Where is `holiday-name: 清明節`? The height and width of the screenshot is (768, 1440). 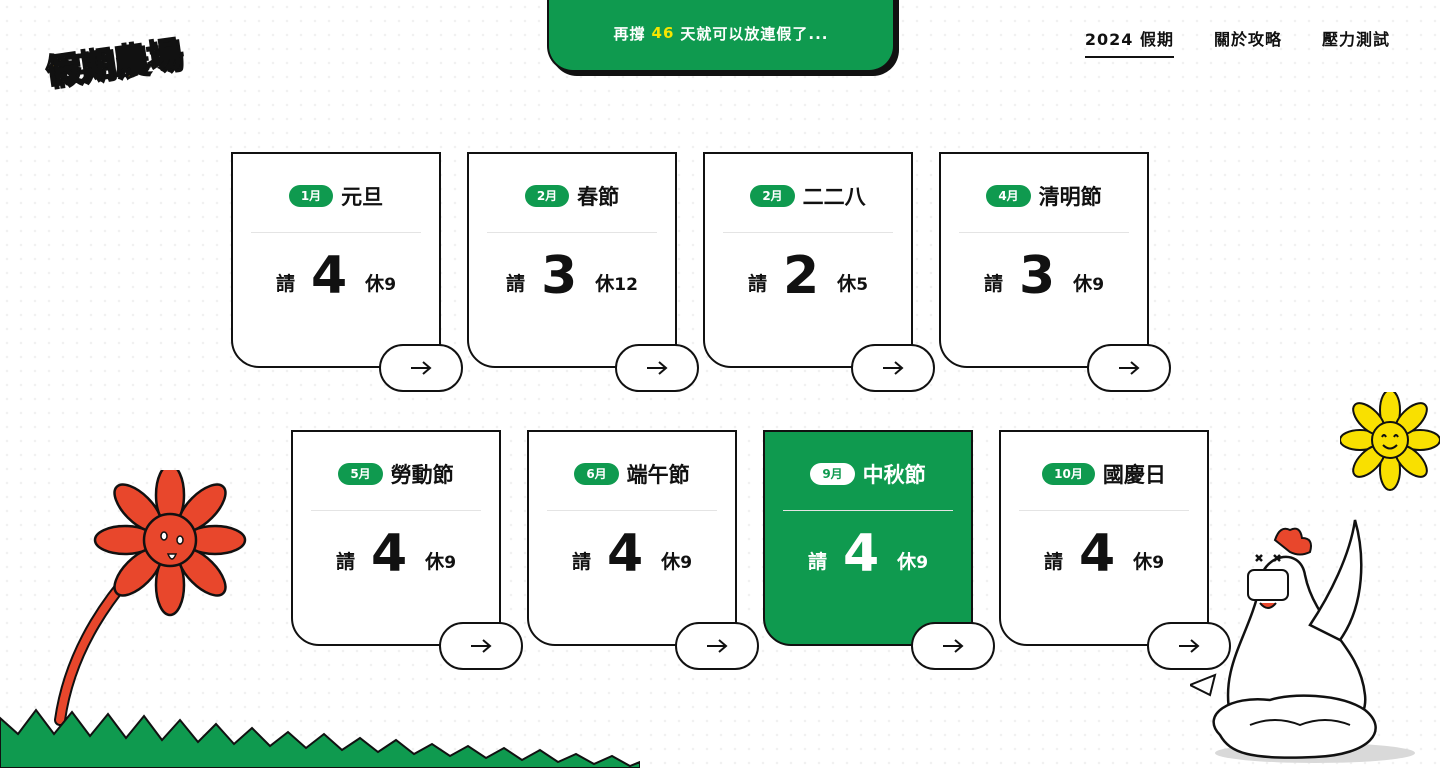
holiday-name: 清明節 is located at coordinates (1070, 197).